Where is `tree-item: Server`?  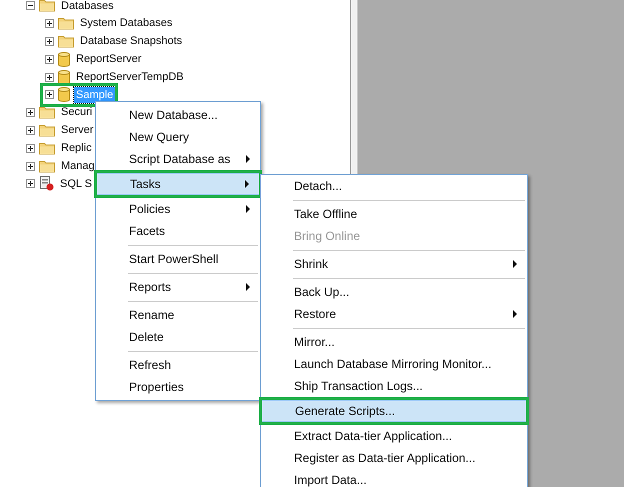 tree-item: Server is located at coordinates (77, 130).